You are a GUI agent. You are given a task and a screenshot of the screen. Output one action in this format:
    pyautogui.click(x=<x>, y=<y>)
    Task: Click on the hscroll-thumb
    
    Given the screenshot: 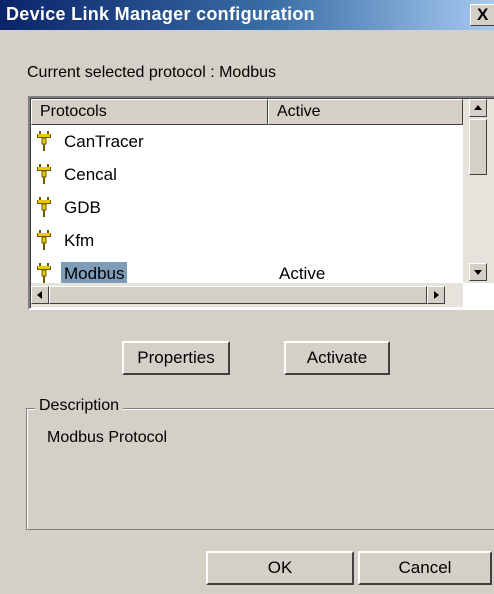 What is the action you would take?
    pyautogui.click(x=238, y=295)
    